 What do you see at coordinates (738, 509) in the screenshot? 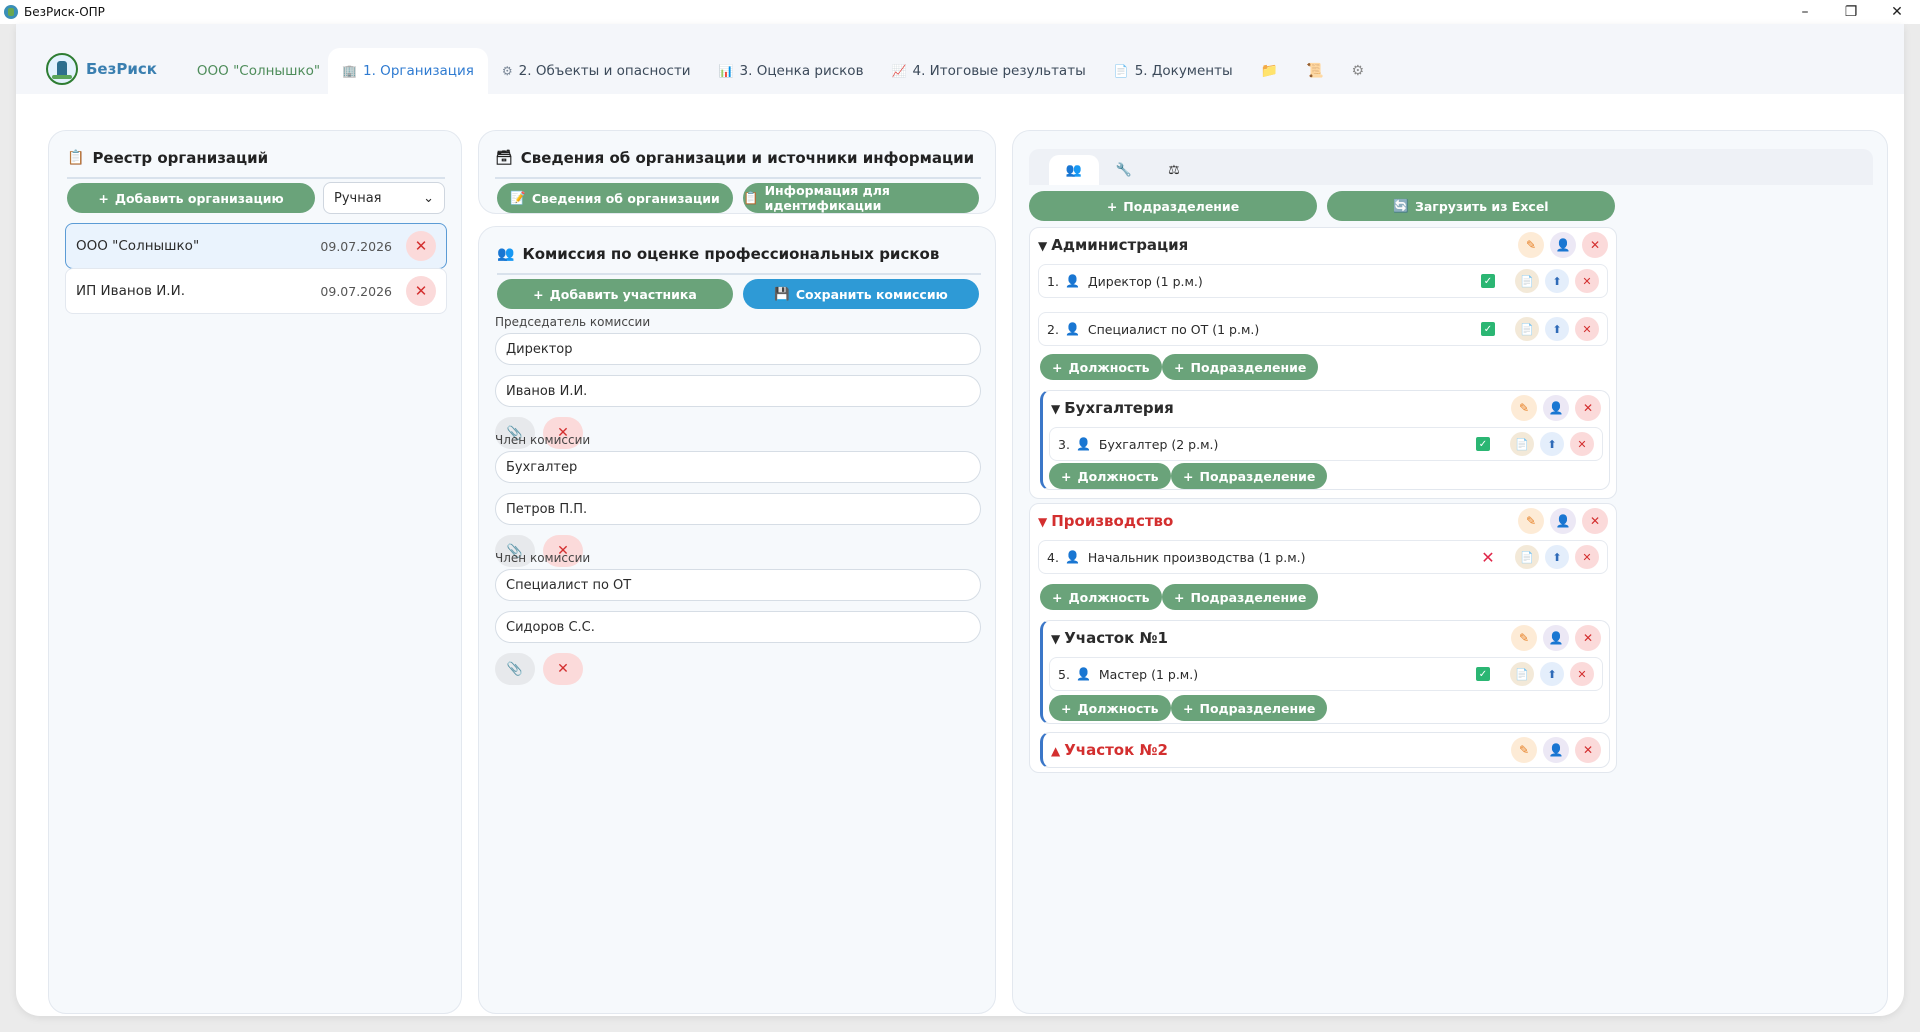
I see `member-name-field: Петров П.П.` at bounding box center [738, 509].